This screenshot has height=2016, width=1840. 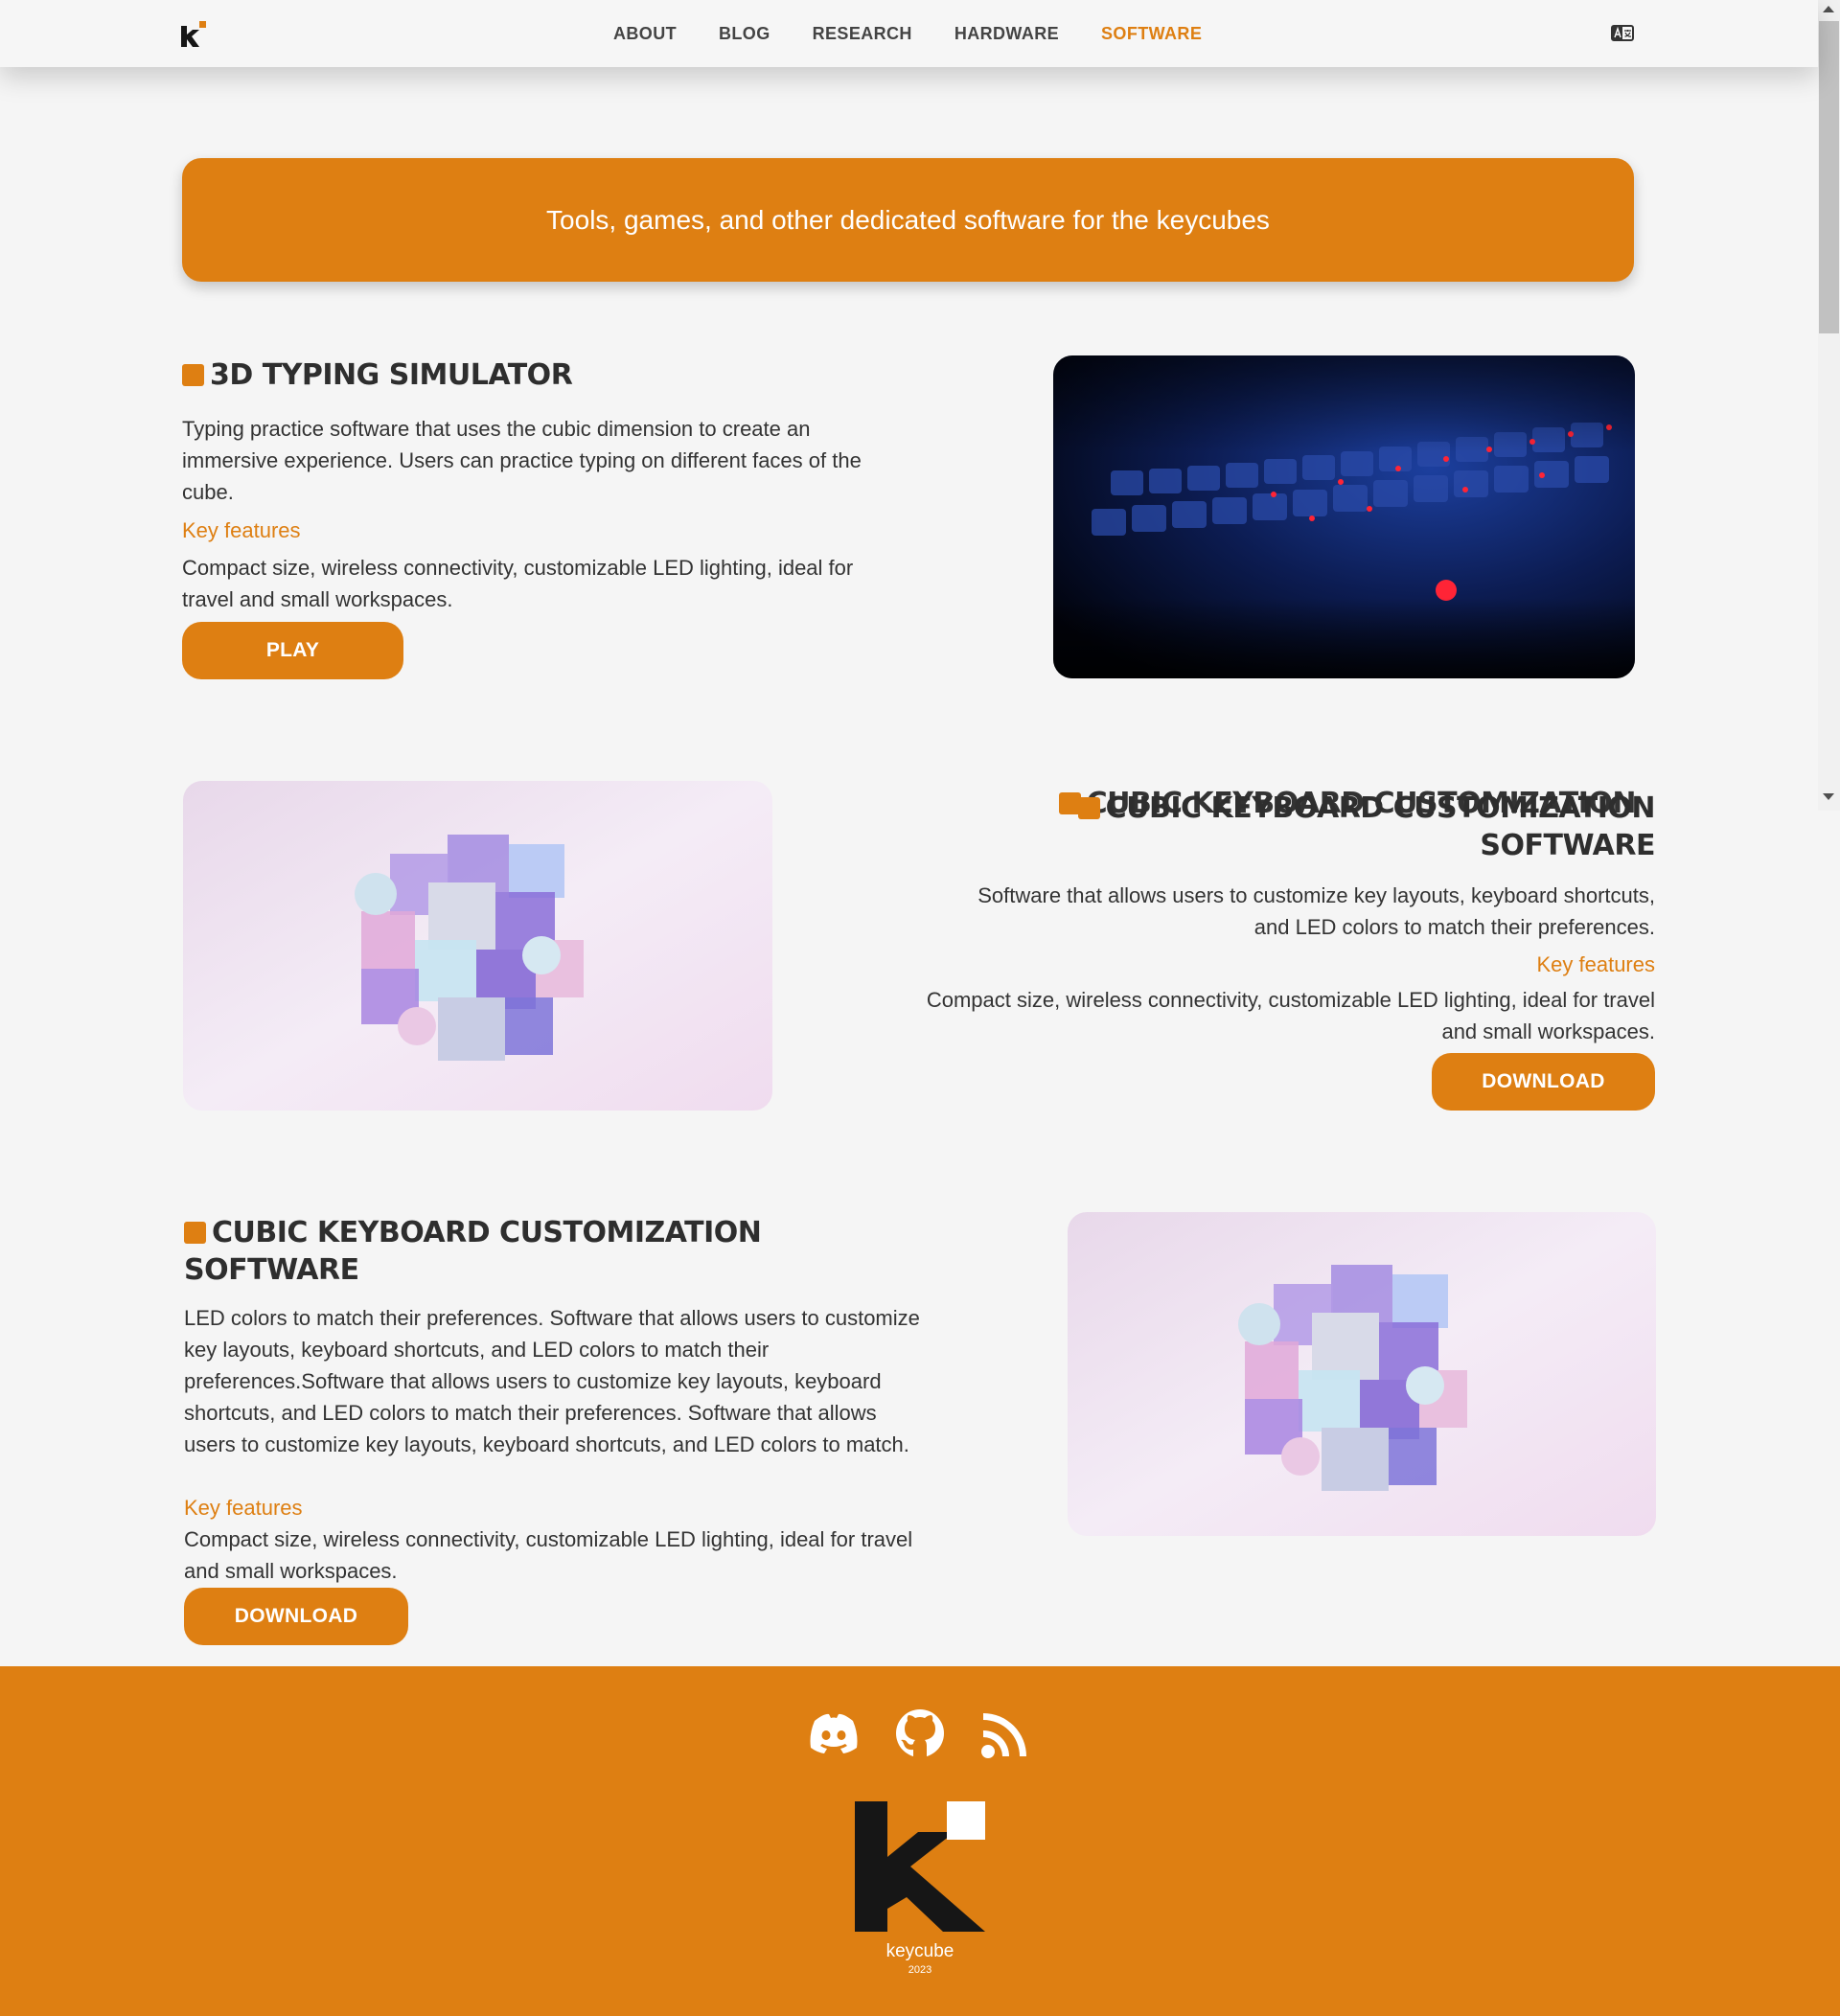 What do you see at coordinates (920, 1970) in the screenshot?
I see `footer-year: 2023` at bounding box center [920, 1970].